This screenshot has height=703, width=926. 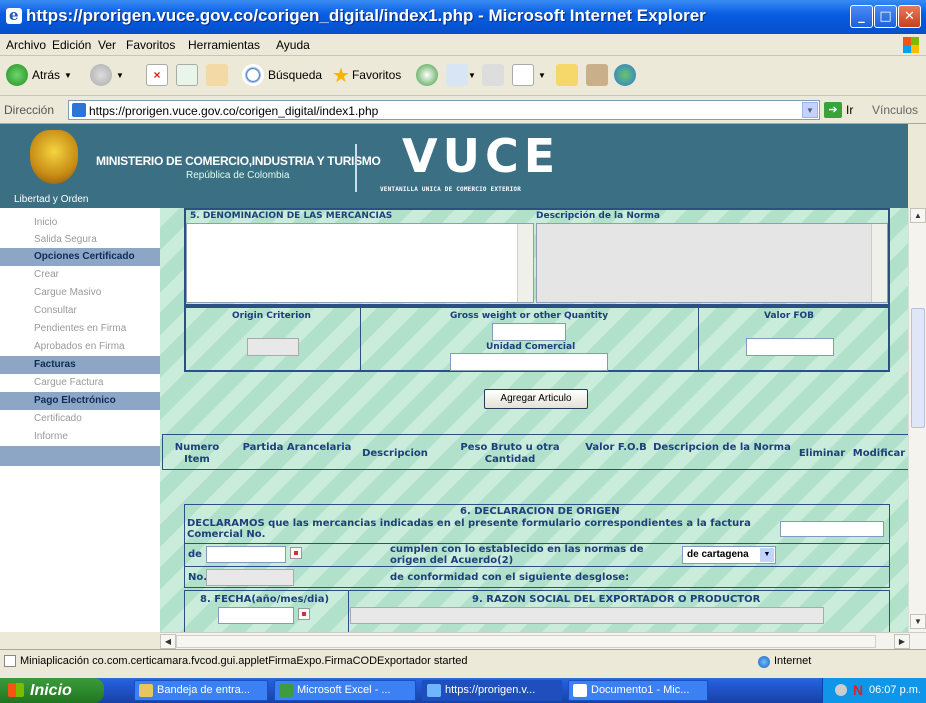 What do you see at coordinates (597, 75) in the screenshot?
I see `research-button` at bounding box center [597, 75].